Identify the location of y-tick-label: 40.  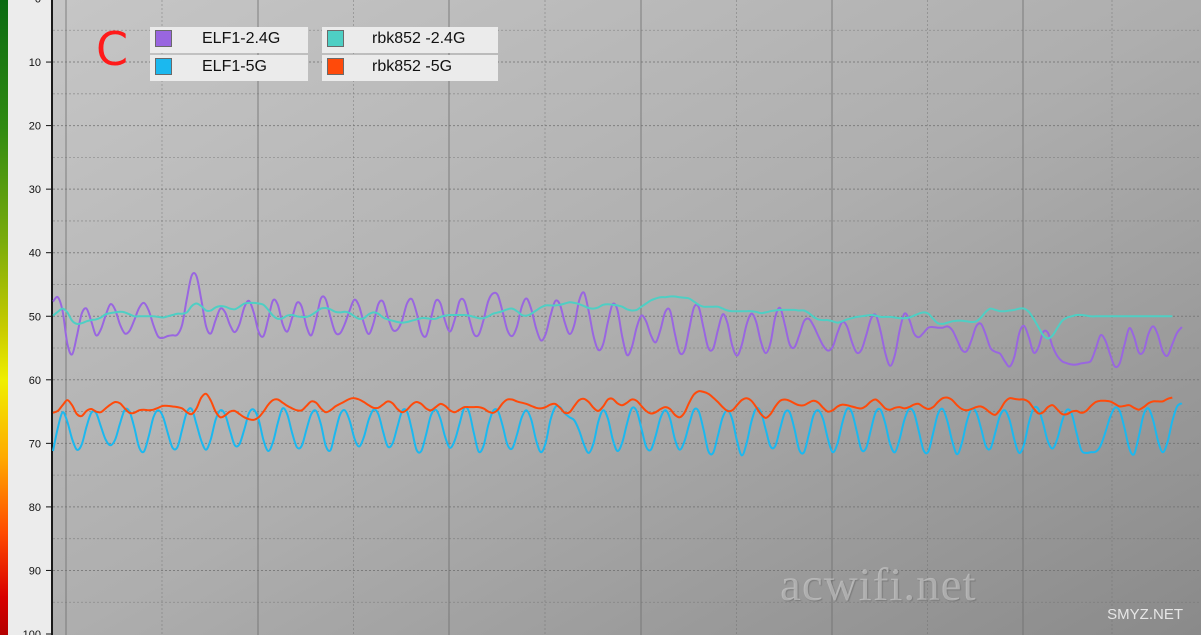
(35, 254).